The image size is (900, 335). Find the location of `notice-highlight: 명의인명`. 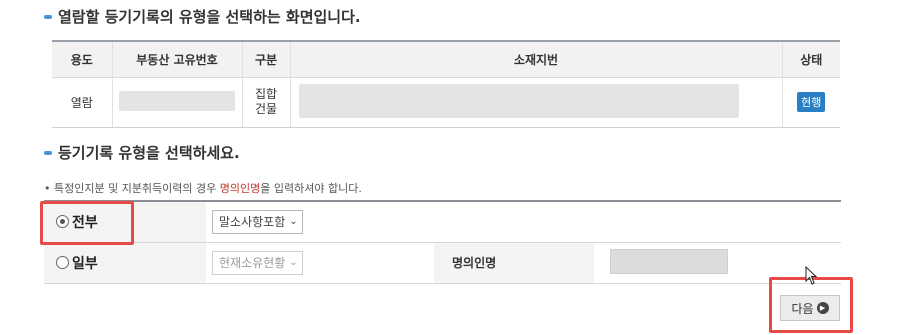

notice-highlight: 명의인명 is located at coordinates (240, 188).